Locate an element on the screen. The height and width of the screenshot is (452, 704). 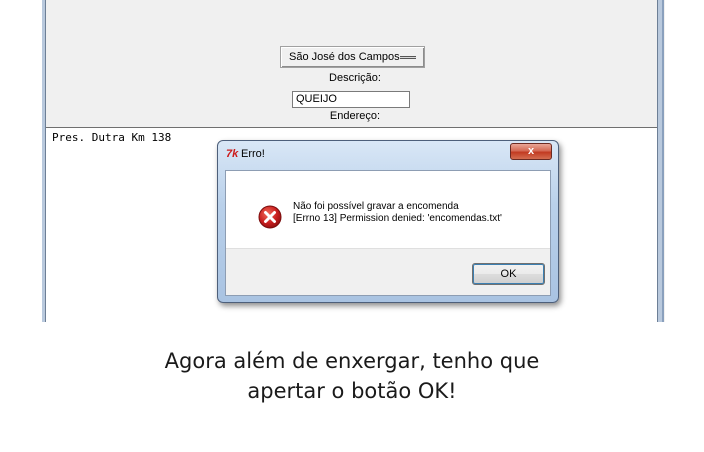
caption-line1: Agora além de enxergar, tenho que is located at coordinates (352, 361).